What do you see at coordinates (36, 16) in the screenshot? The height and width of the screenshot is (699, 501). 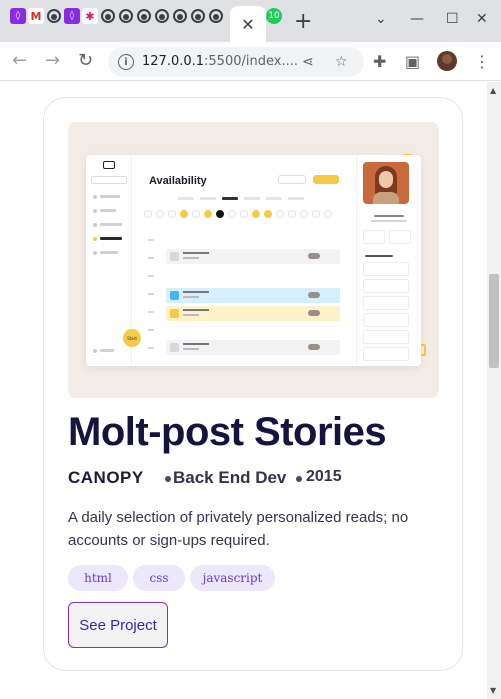 I see `tab-favicon-gmail: M` at bounding box center [36, 16].